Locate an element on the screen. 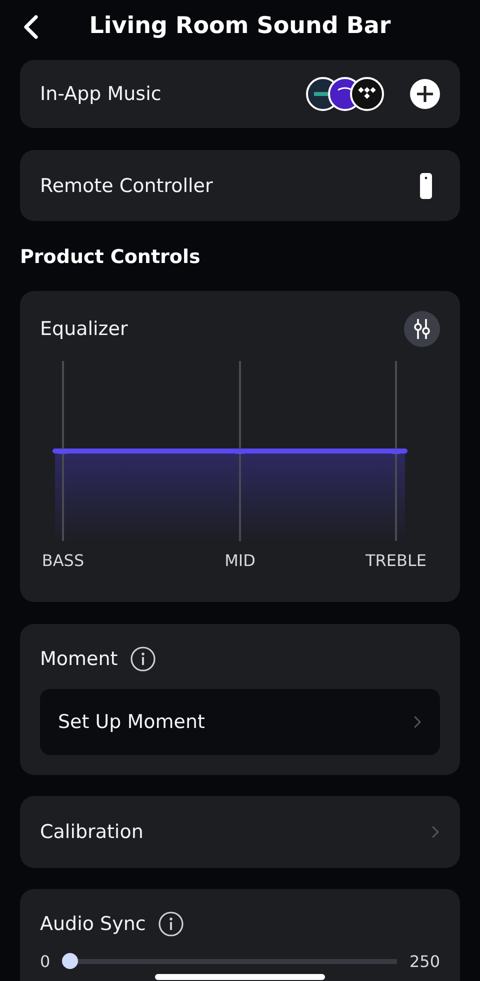 This screenshot has width=480, height=981. card-title: Equalizer is located at coordinates (84, 329).